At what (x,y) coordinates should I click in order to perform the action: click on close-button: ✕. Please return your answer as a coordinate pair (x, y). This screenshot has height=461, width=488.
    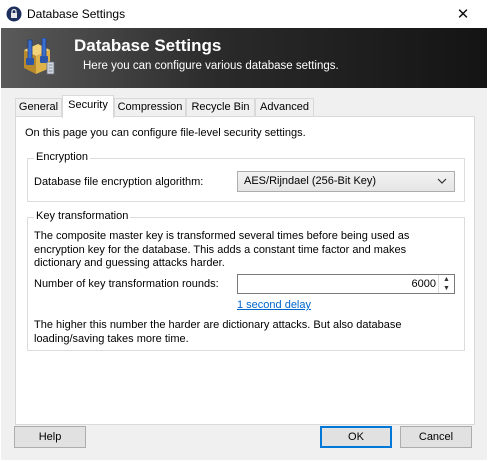
    Looking at the image, I should click on (463, 14).